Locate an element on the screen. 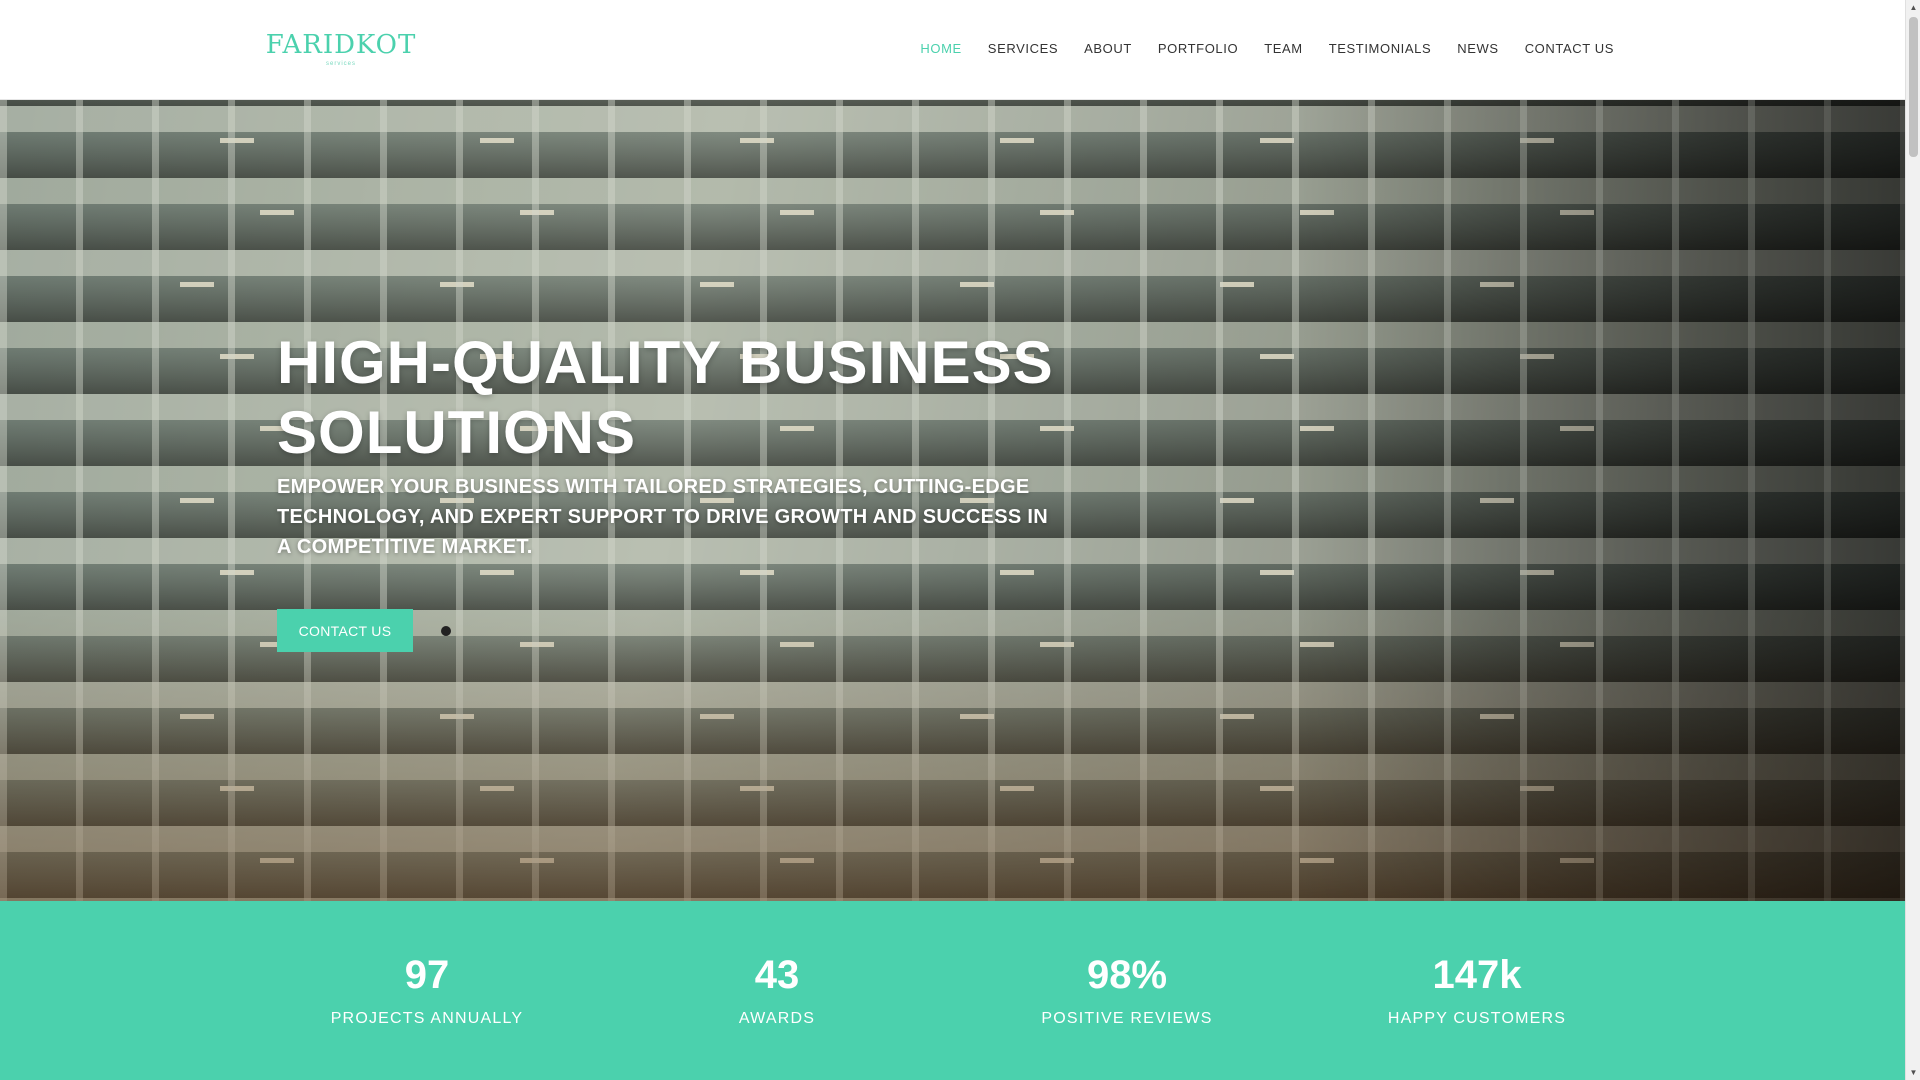  nav-item-news: NEWS is located at coordinates (1477, 49).